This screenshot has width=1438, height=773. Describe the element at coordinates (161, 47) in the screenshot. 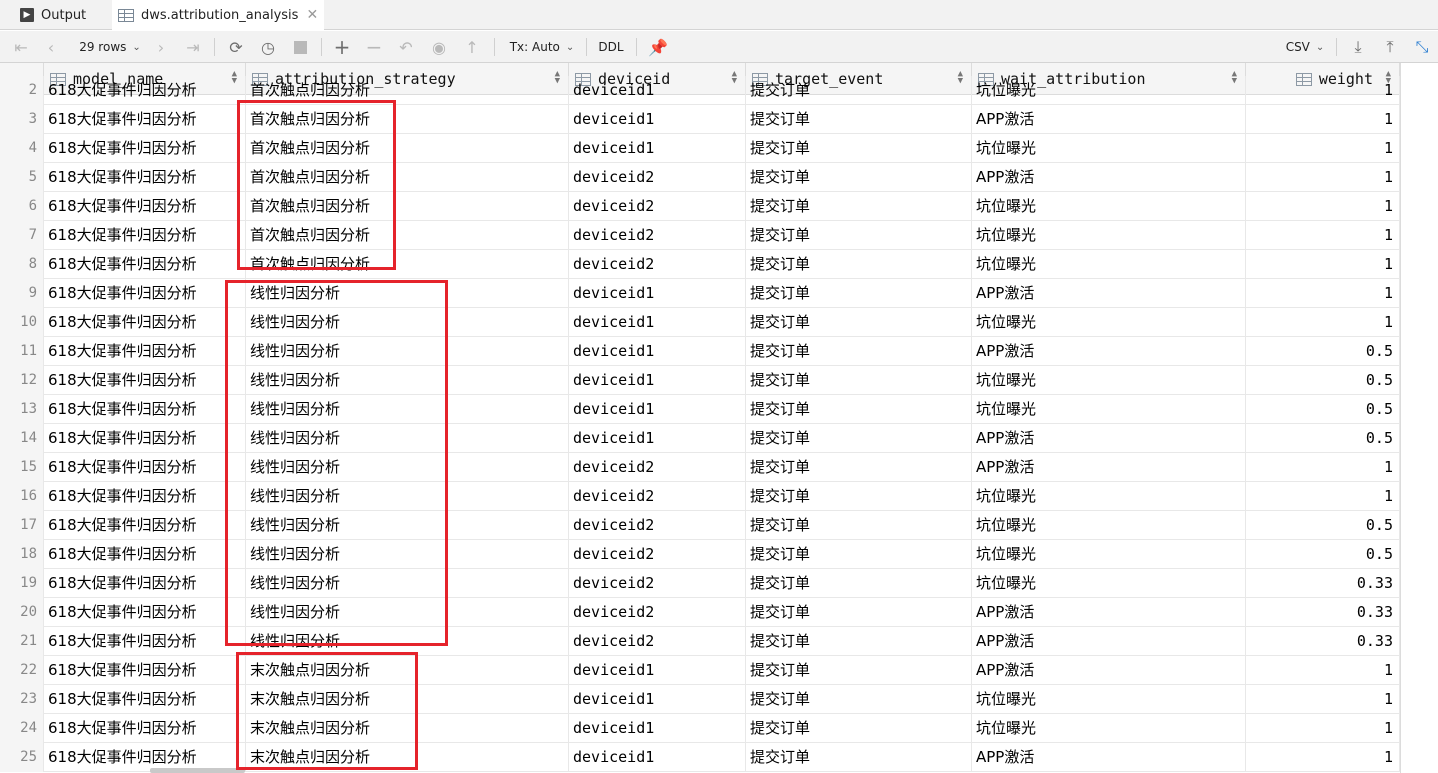

I see `next-page-icon: ›` at that location.